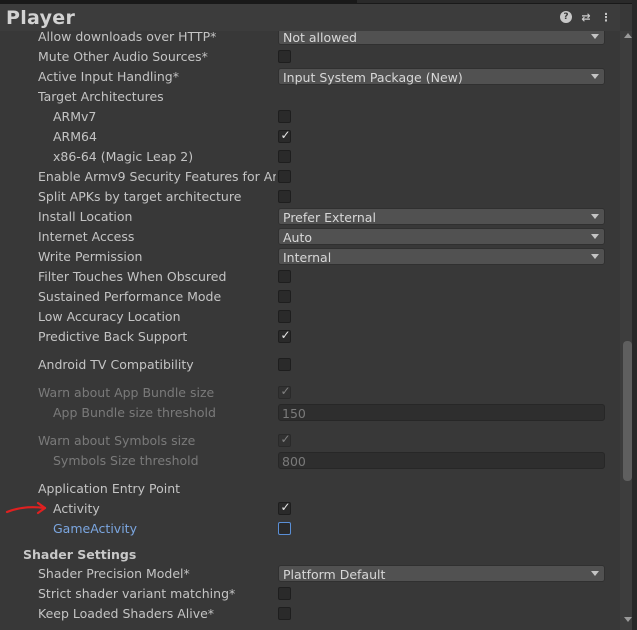  I want to click on warn-symbols-checkbox: ✓, so click(284, 439).